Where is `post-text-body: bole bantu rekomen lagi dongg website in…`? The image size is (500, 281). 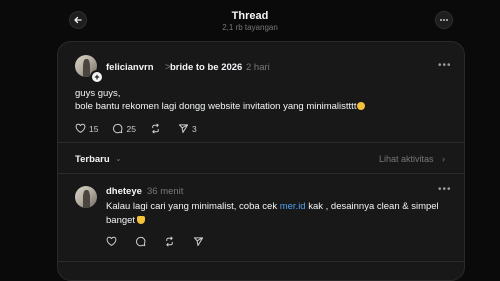 post-text-body: bole bantu rekomen lagi dongg website in… is located at coordinates (216, 106).